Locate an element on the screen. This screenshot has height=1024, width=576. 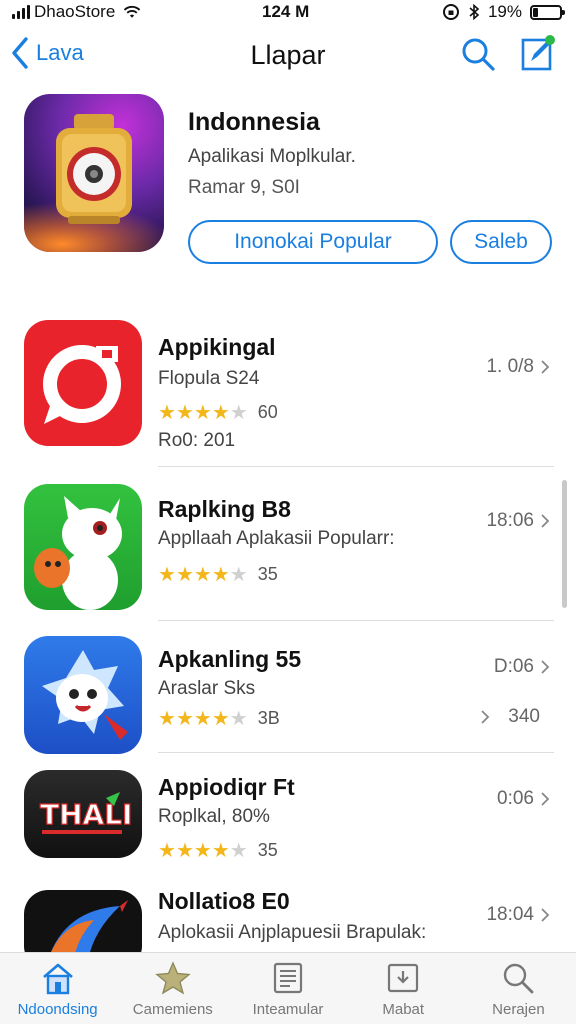
tab-search: Nerajen is located at coordinates (518, 988).